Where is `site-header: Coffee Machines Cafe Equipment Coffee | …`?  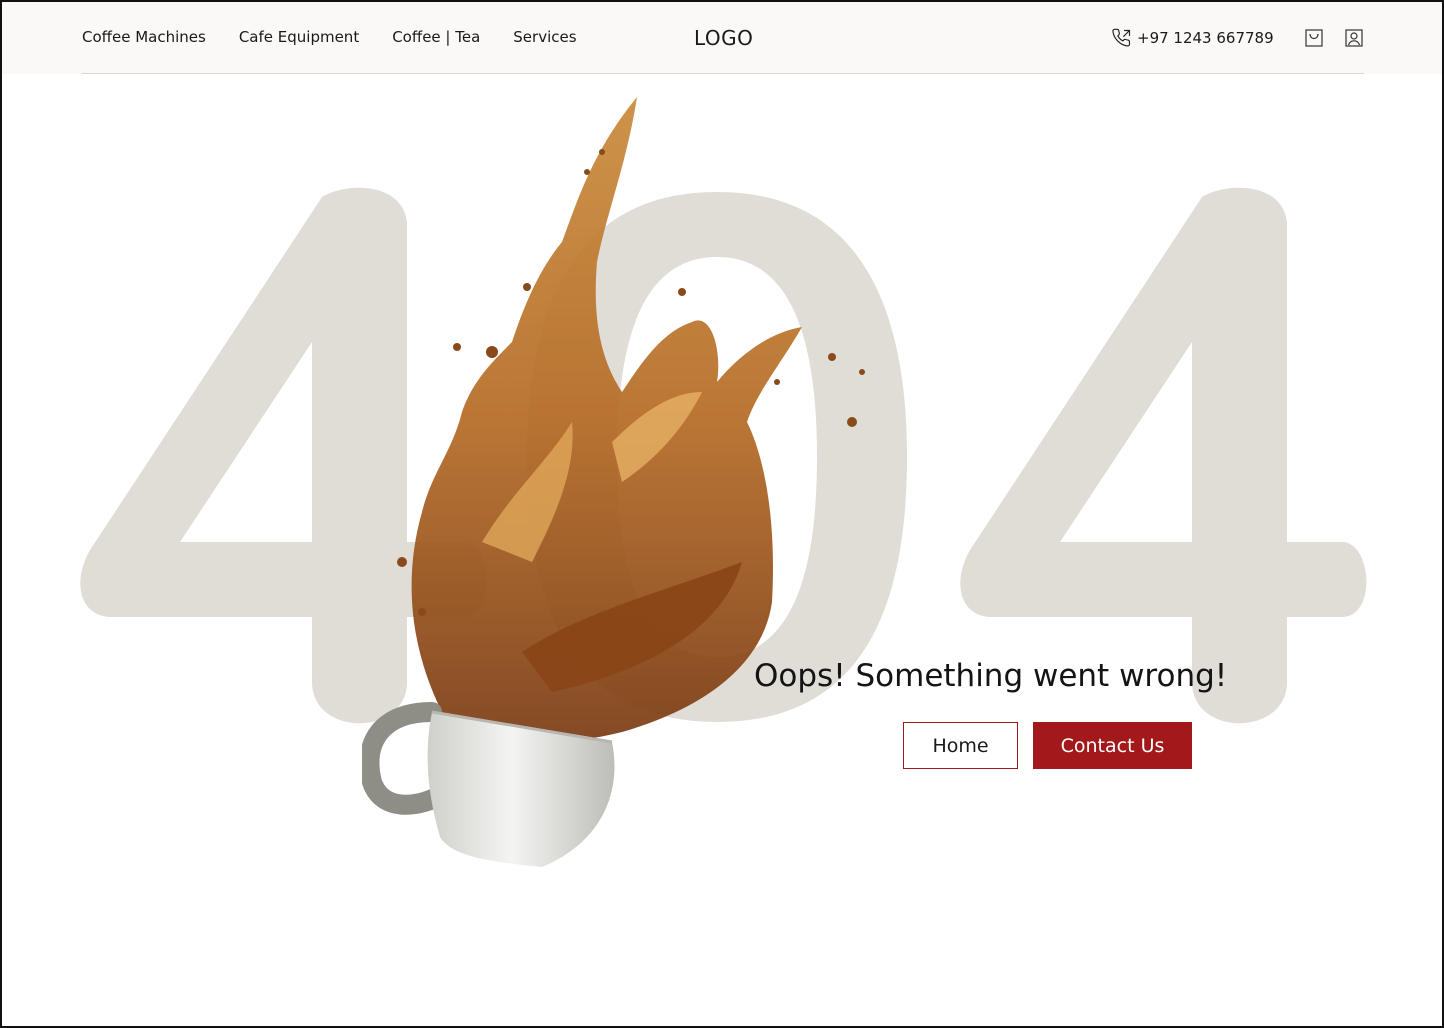
site-header: Coffee Machines Cafe Equipment Coffee | … is located at coordinates (722, 38).